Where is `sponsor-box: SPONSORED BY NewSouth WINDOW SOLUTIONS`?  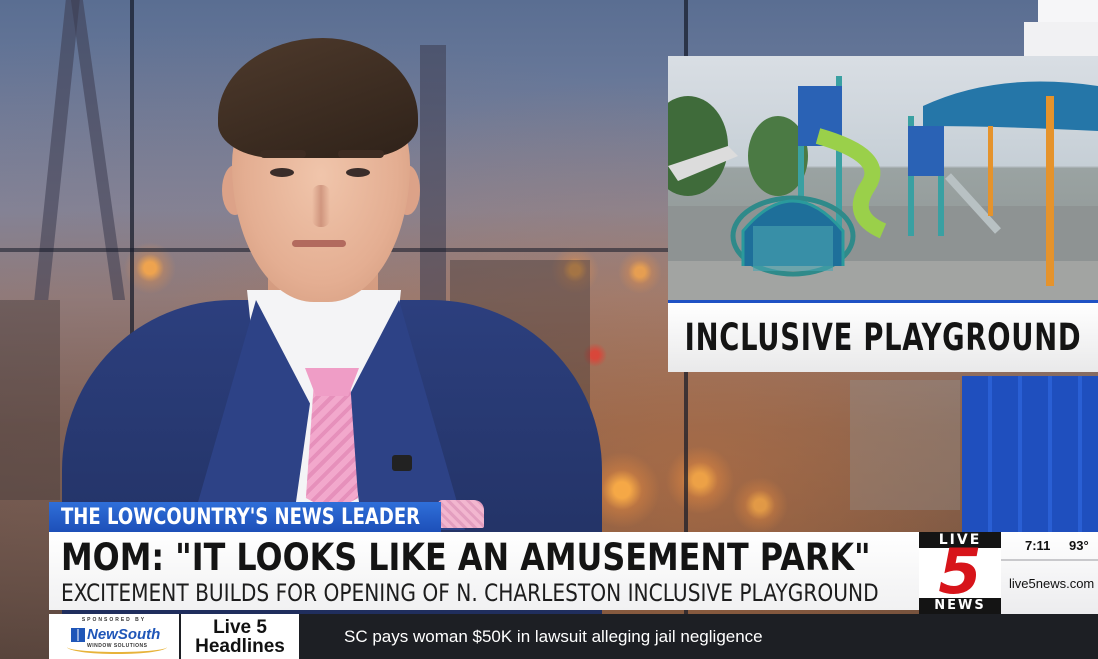
sponsor-box: SPONSORED BY NewSouth WINDOW SOLUTIONS is located at coordinates (114, 636).